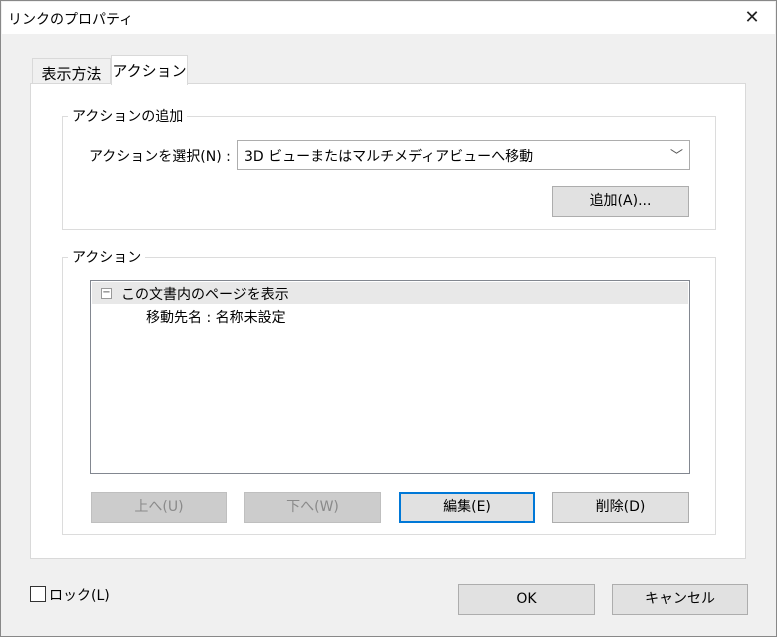 This screenshot has width=777, height=637. Describe the element at coordinates (128, 116) in the screenshot. I see `add-action-legend: アクションの追加` at that location.